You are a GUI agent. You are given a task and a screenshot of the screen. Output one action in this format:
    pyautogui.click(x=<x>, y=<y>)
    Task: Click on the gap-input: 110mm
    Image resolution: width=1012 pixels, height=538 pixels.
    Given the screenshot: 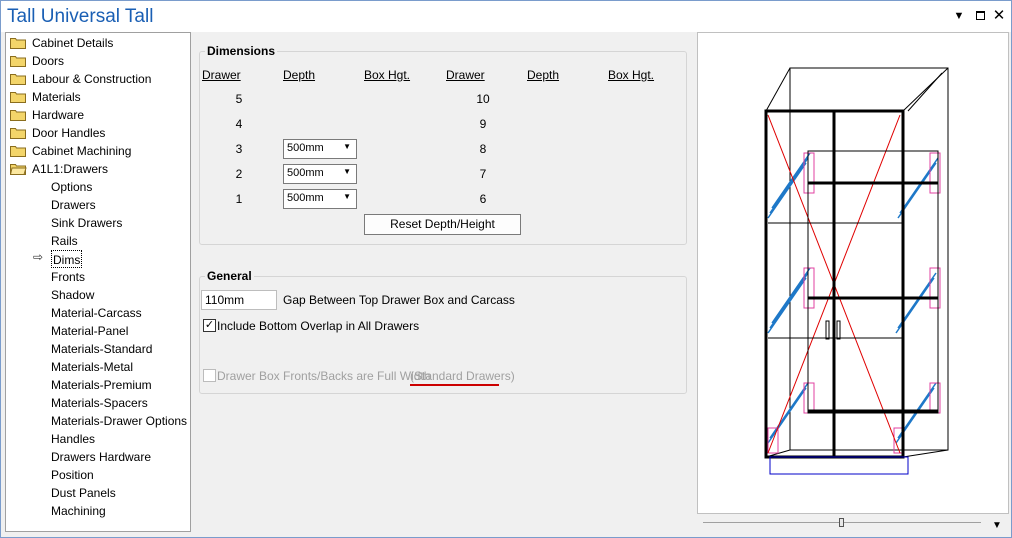 What is the action you would take?
    pyautogui.click(x=239, y=300)
    